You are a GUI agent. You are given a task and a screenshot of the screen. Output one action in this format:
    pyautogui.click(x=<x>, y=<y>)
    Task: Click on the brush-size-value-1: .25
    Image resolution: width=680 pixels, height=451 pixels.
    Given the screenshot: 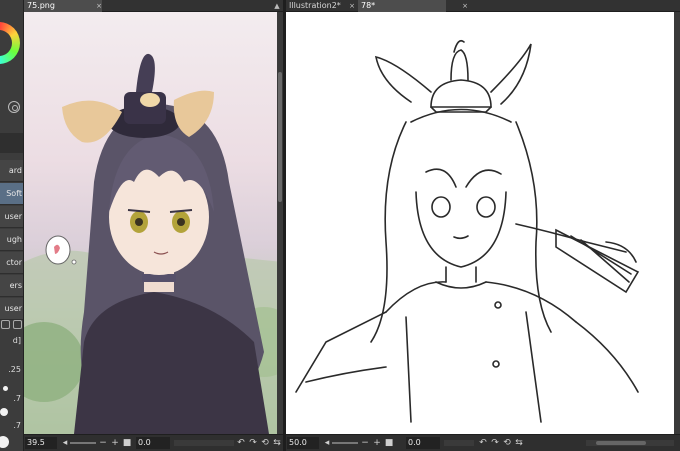 What is the action you would take?
    pyautogui.click(x=11, y=369)
    